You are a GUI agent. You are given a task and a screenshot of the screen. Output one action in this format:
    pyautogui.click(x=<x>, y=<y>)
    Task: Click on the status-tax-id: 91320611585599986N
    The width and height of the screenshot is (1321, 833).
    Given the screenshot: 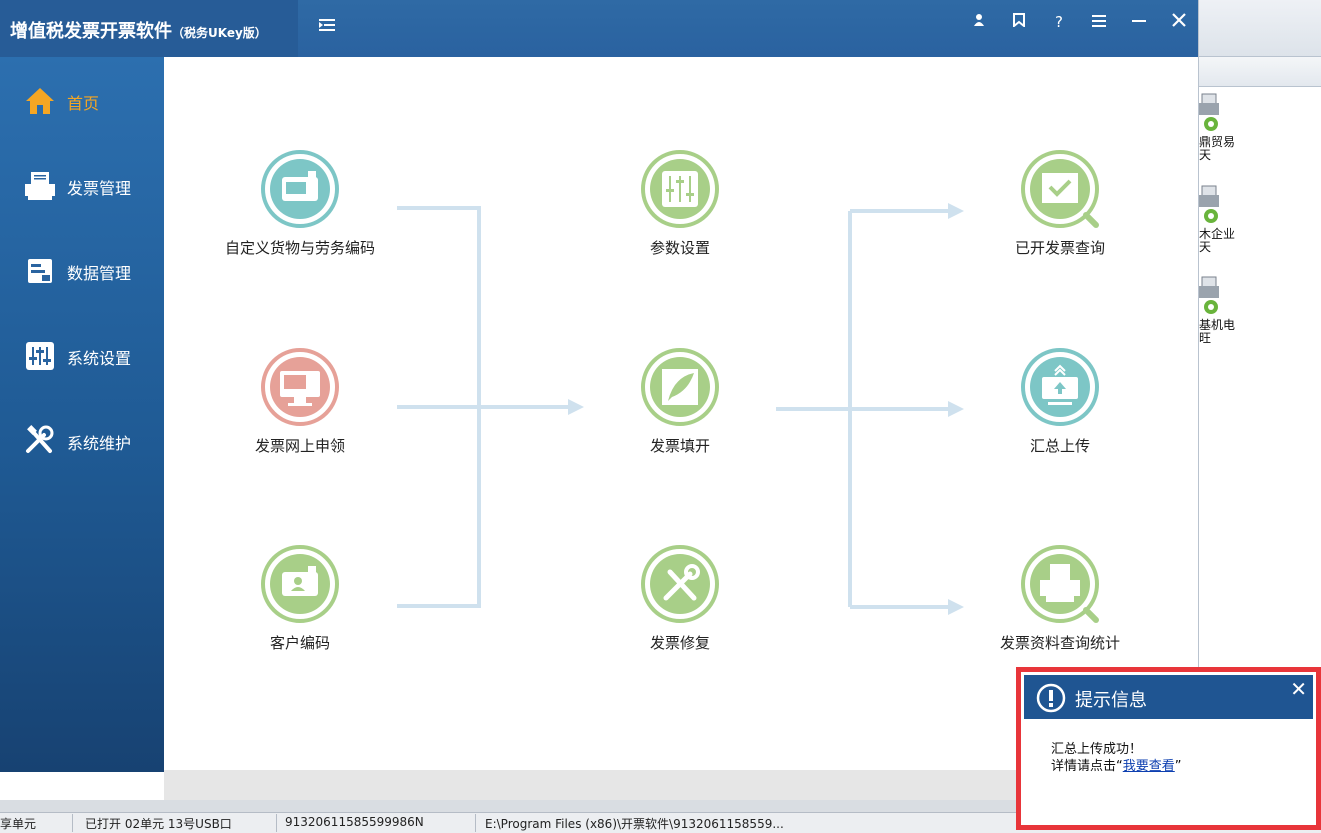 What is the action you would take?
    pyautogui.click(x=354, y=822)
    